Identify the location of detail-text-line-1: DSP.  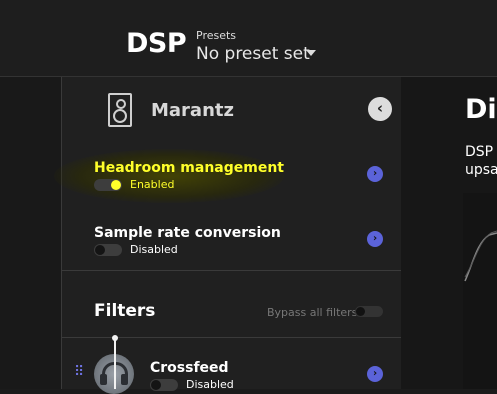
(479, 152).